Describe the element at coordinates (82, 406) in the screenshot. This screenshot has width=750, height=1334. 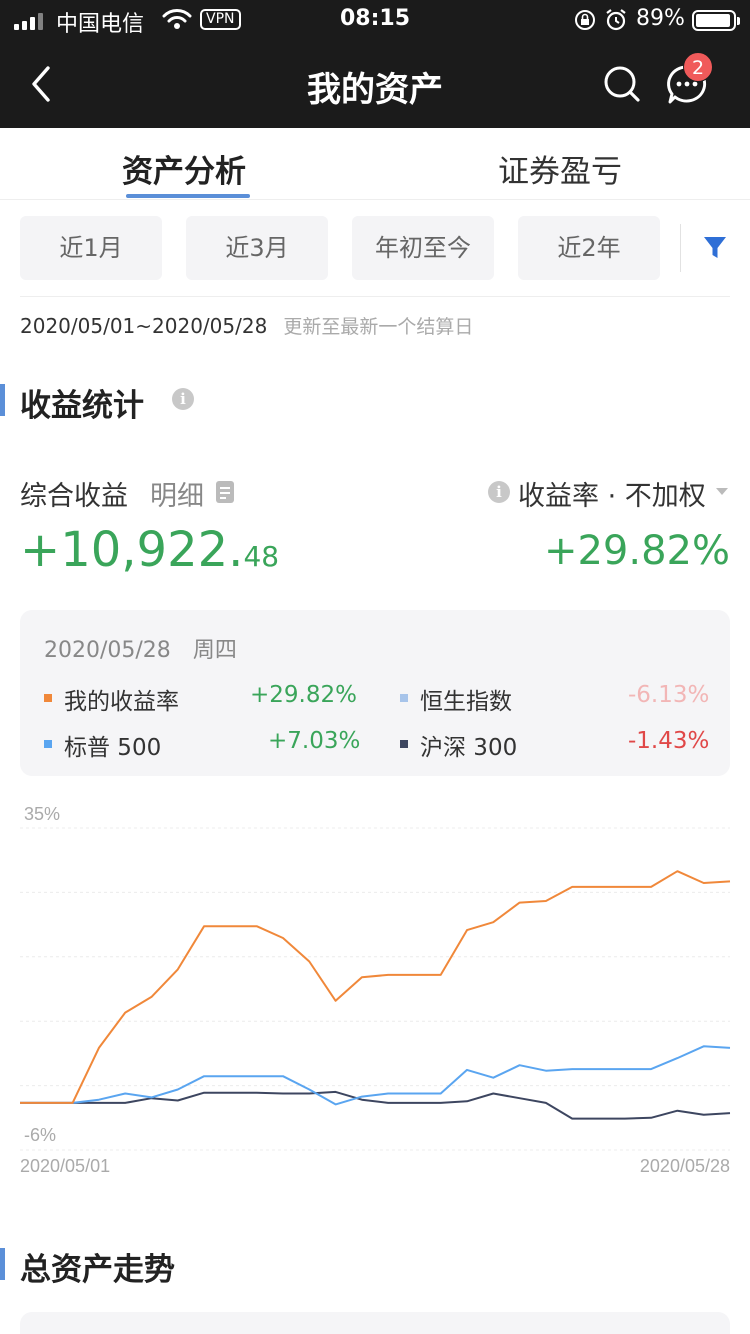
I see `section-title: 收益统计` at that location.